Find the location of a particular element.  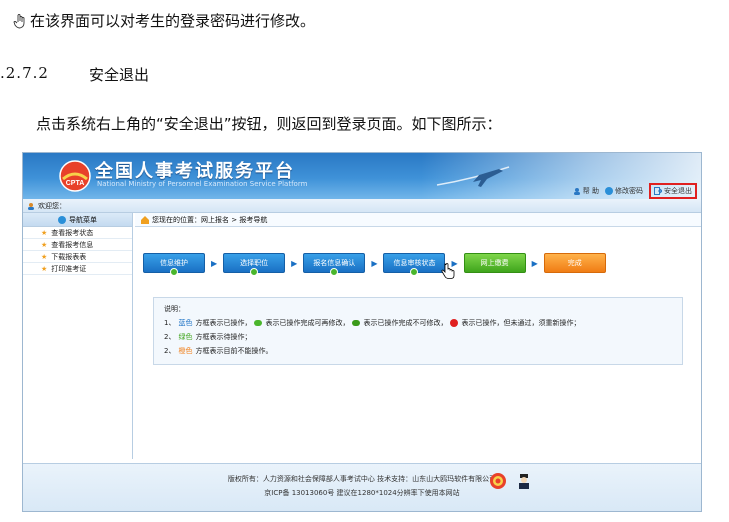

exit-icon is located at coordinates (658, 191).